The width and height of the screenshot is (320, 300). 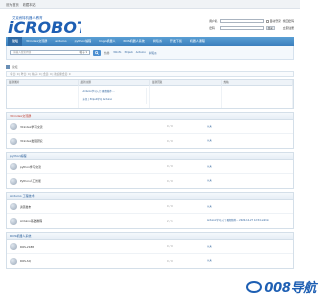 I want to click on forum-name-cell: ROS-2188, so click(x=87, y=246).